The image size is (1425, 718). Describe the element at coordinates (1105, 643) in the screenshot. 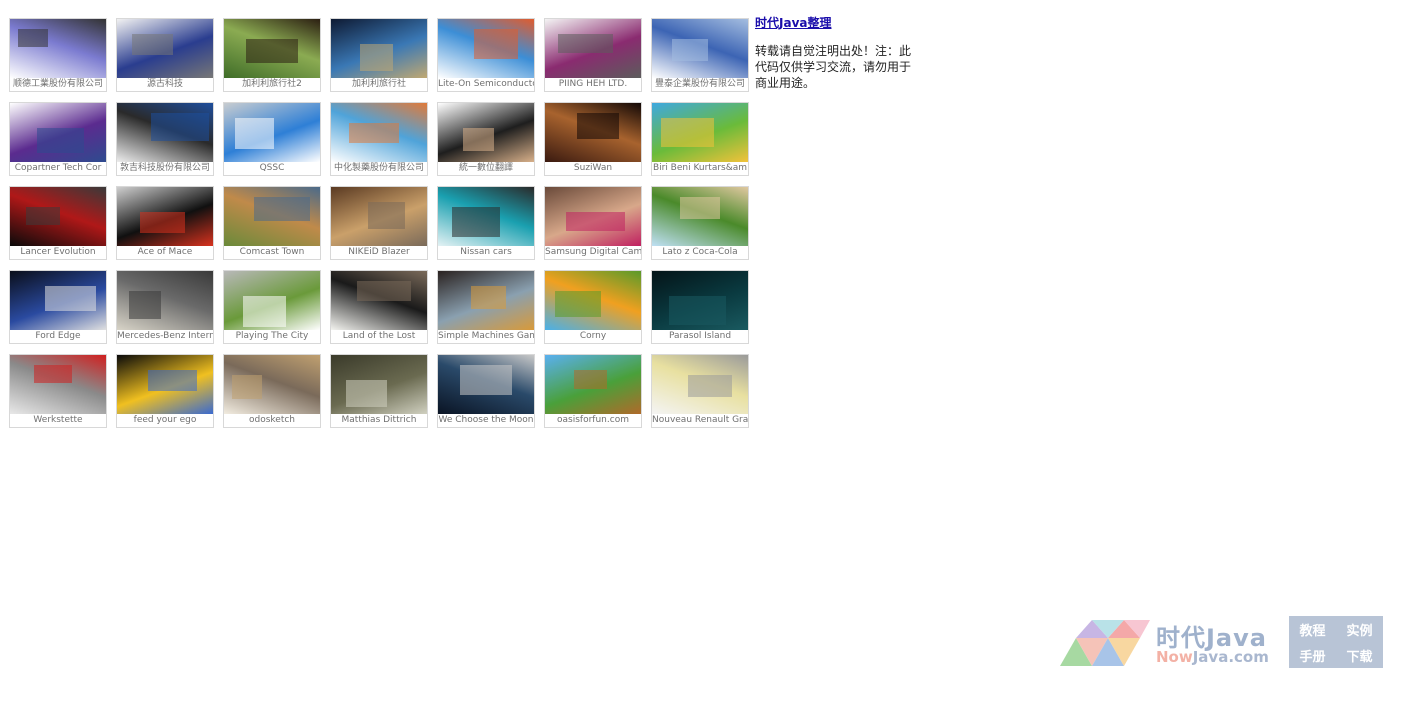

I see `triangle-logo-icon` at that location.